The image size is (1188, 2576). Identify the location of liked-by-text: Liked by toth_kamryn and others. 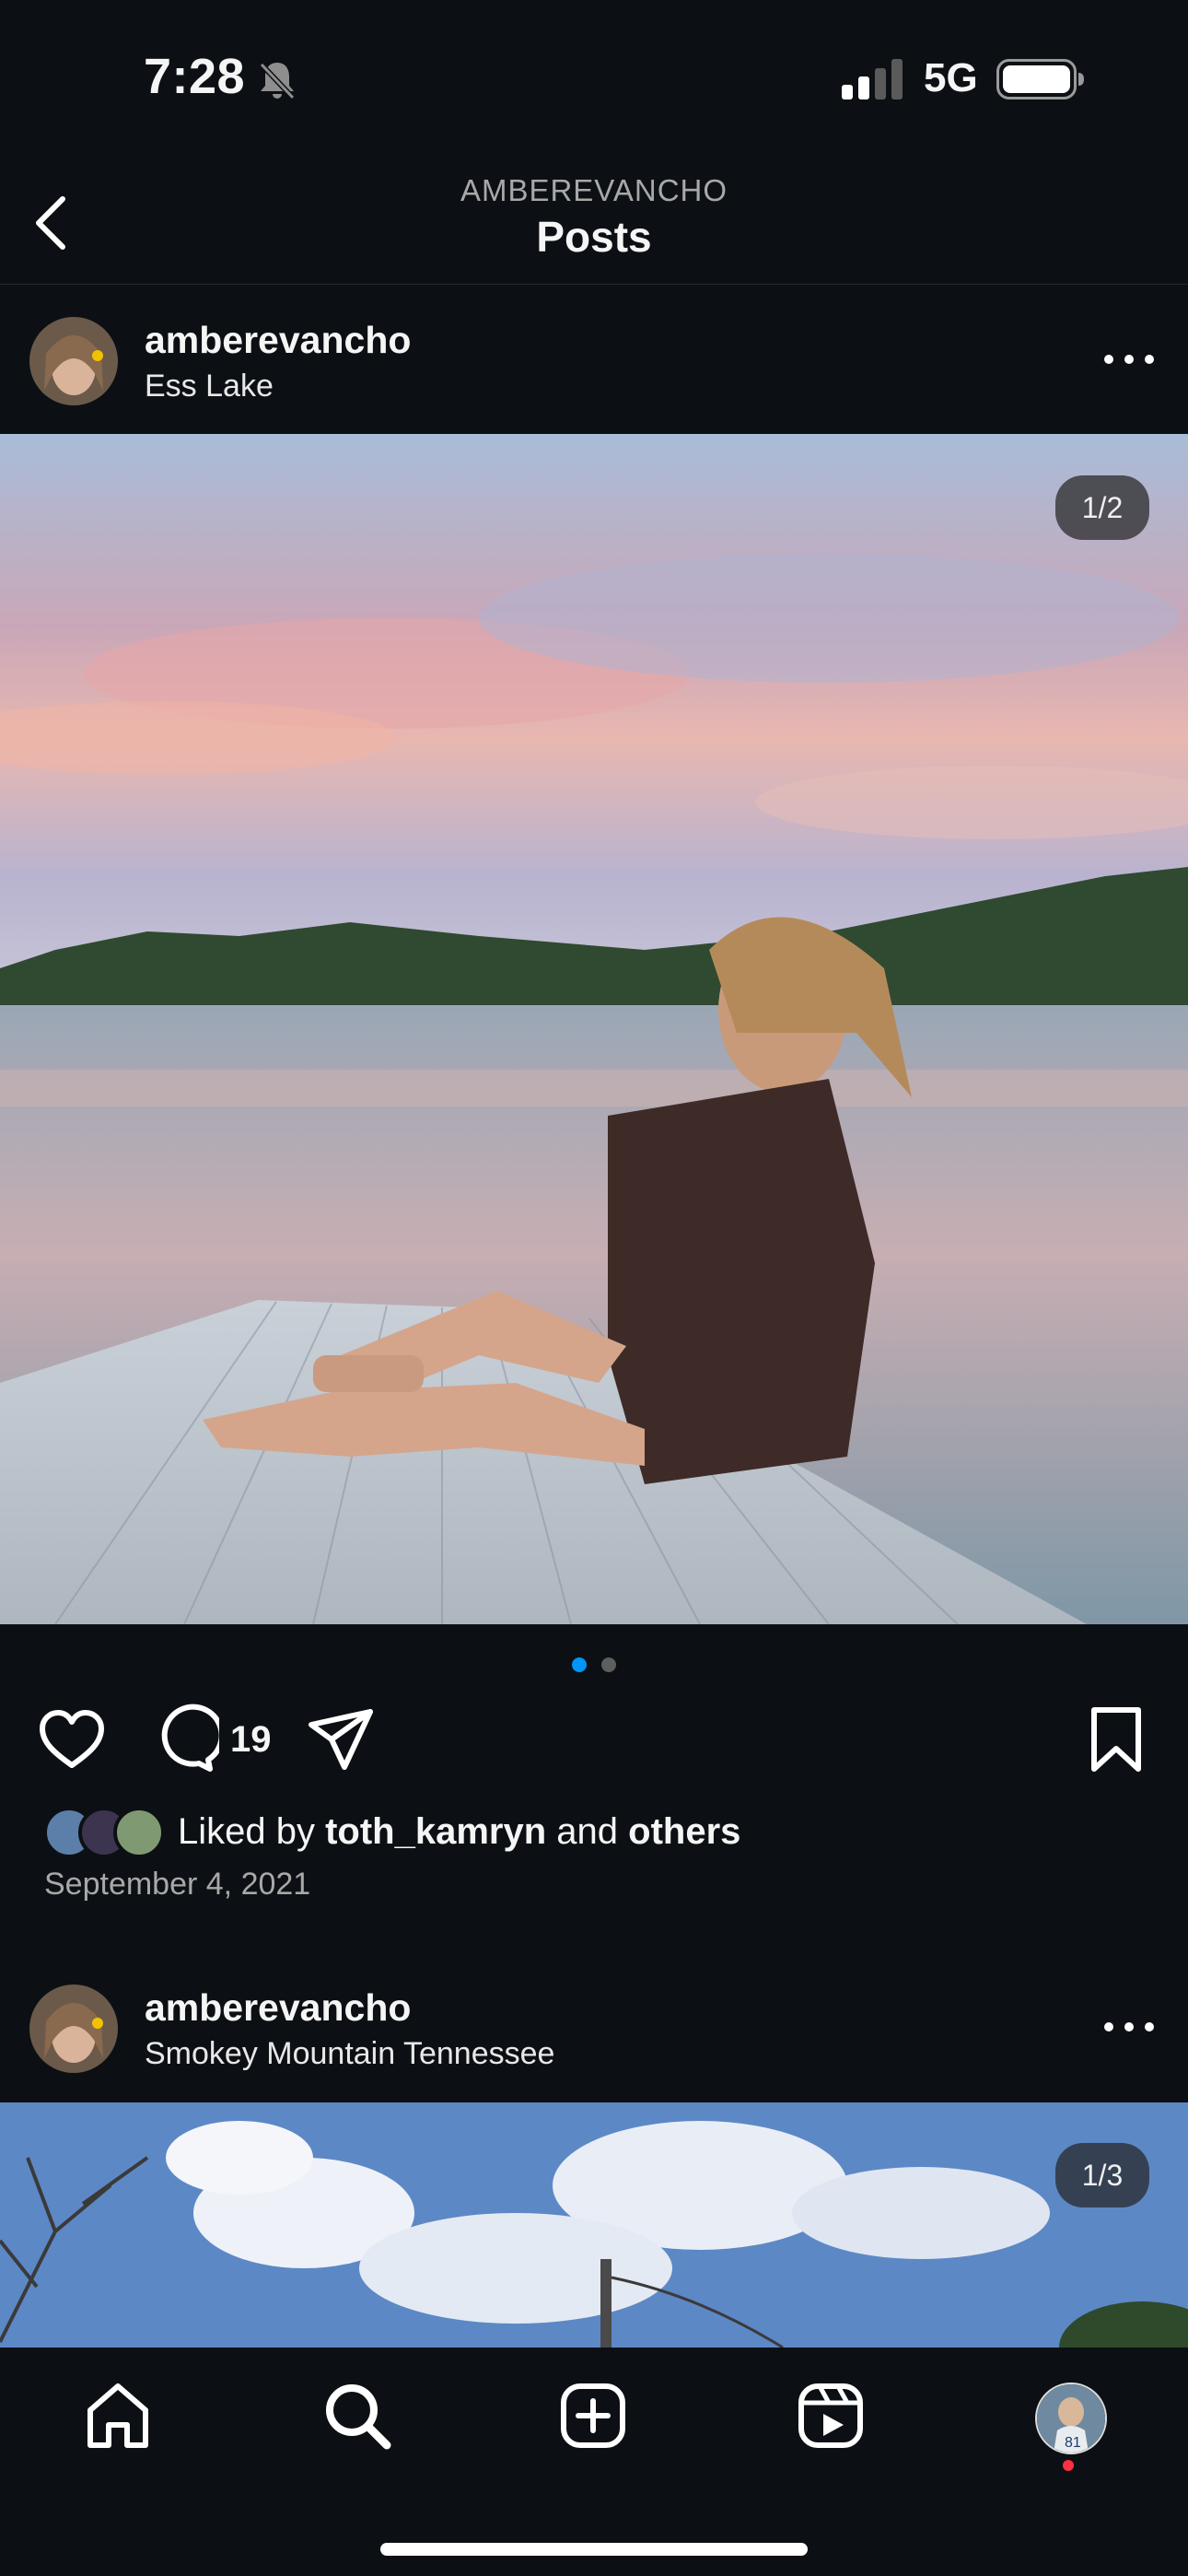
(459, 1832).